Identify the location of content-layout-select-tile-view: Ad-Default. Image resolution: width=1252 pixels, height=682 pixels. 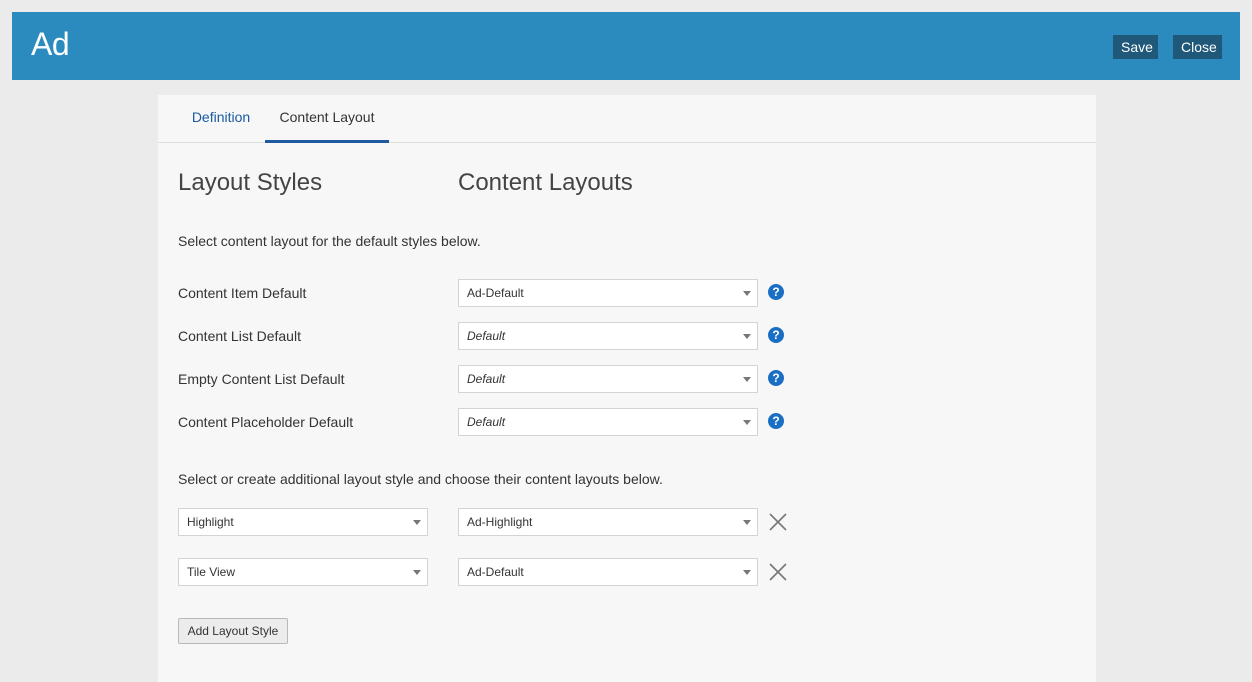
(608, 572).